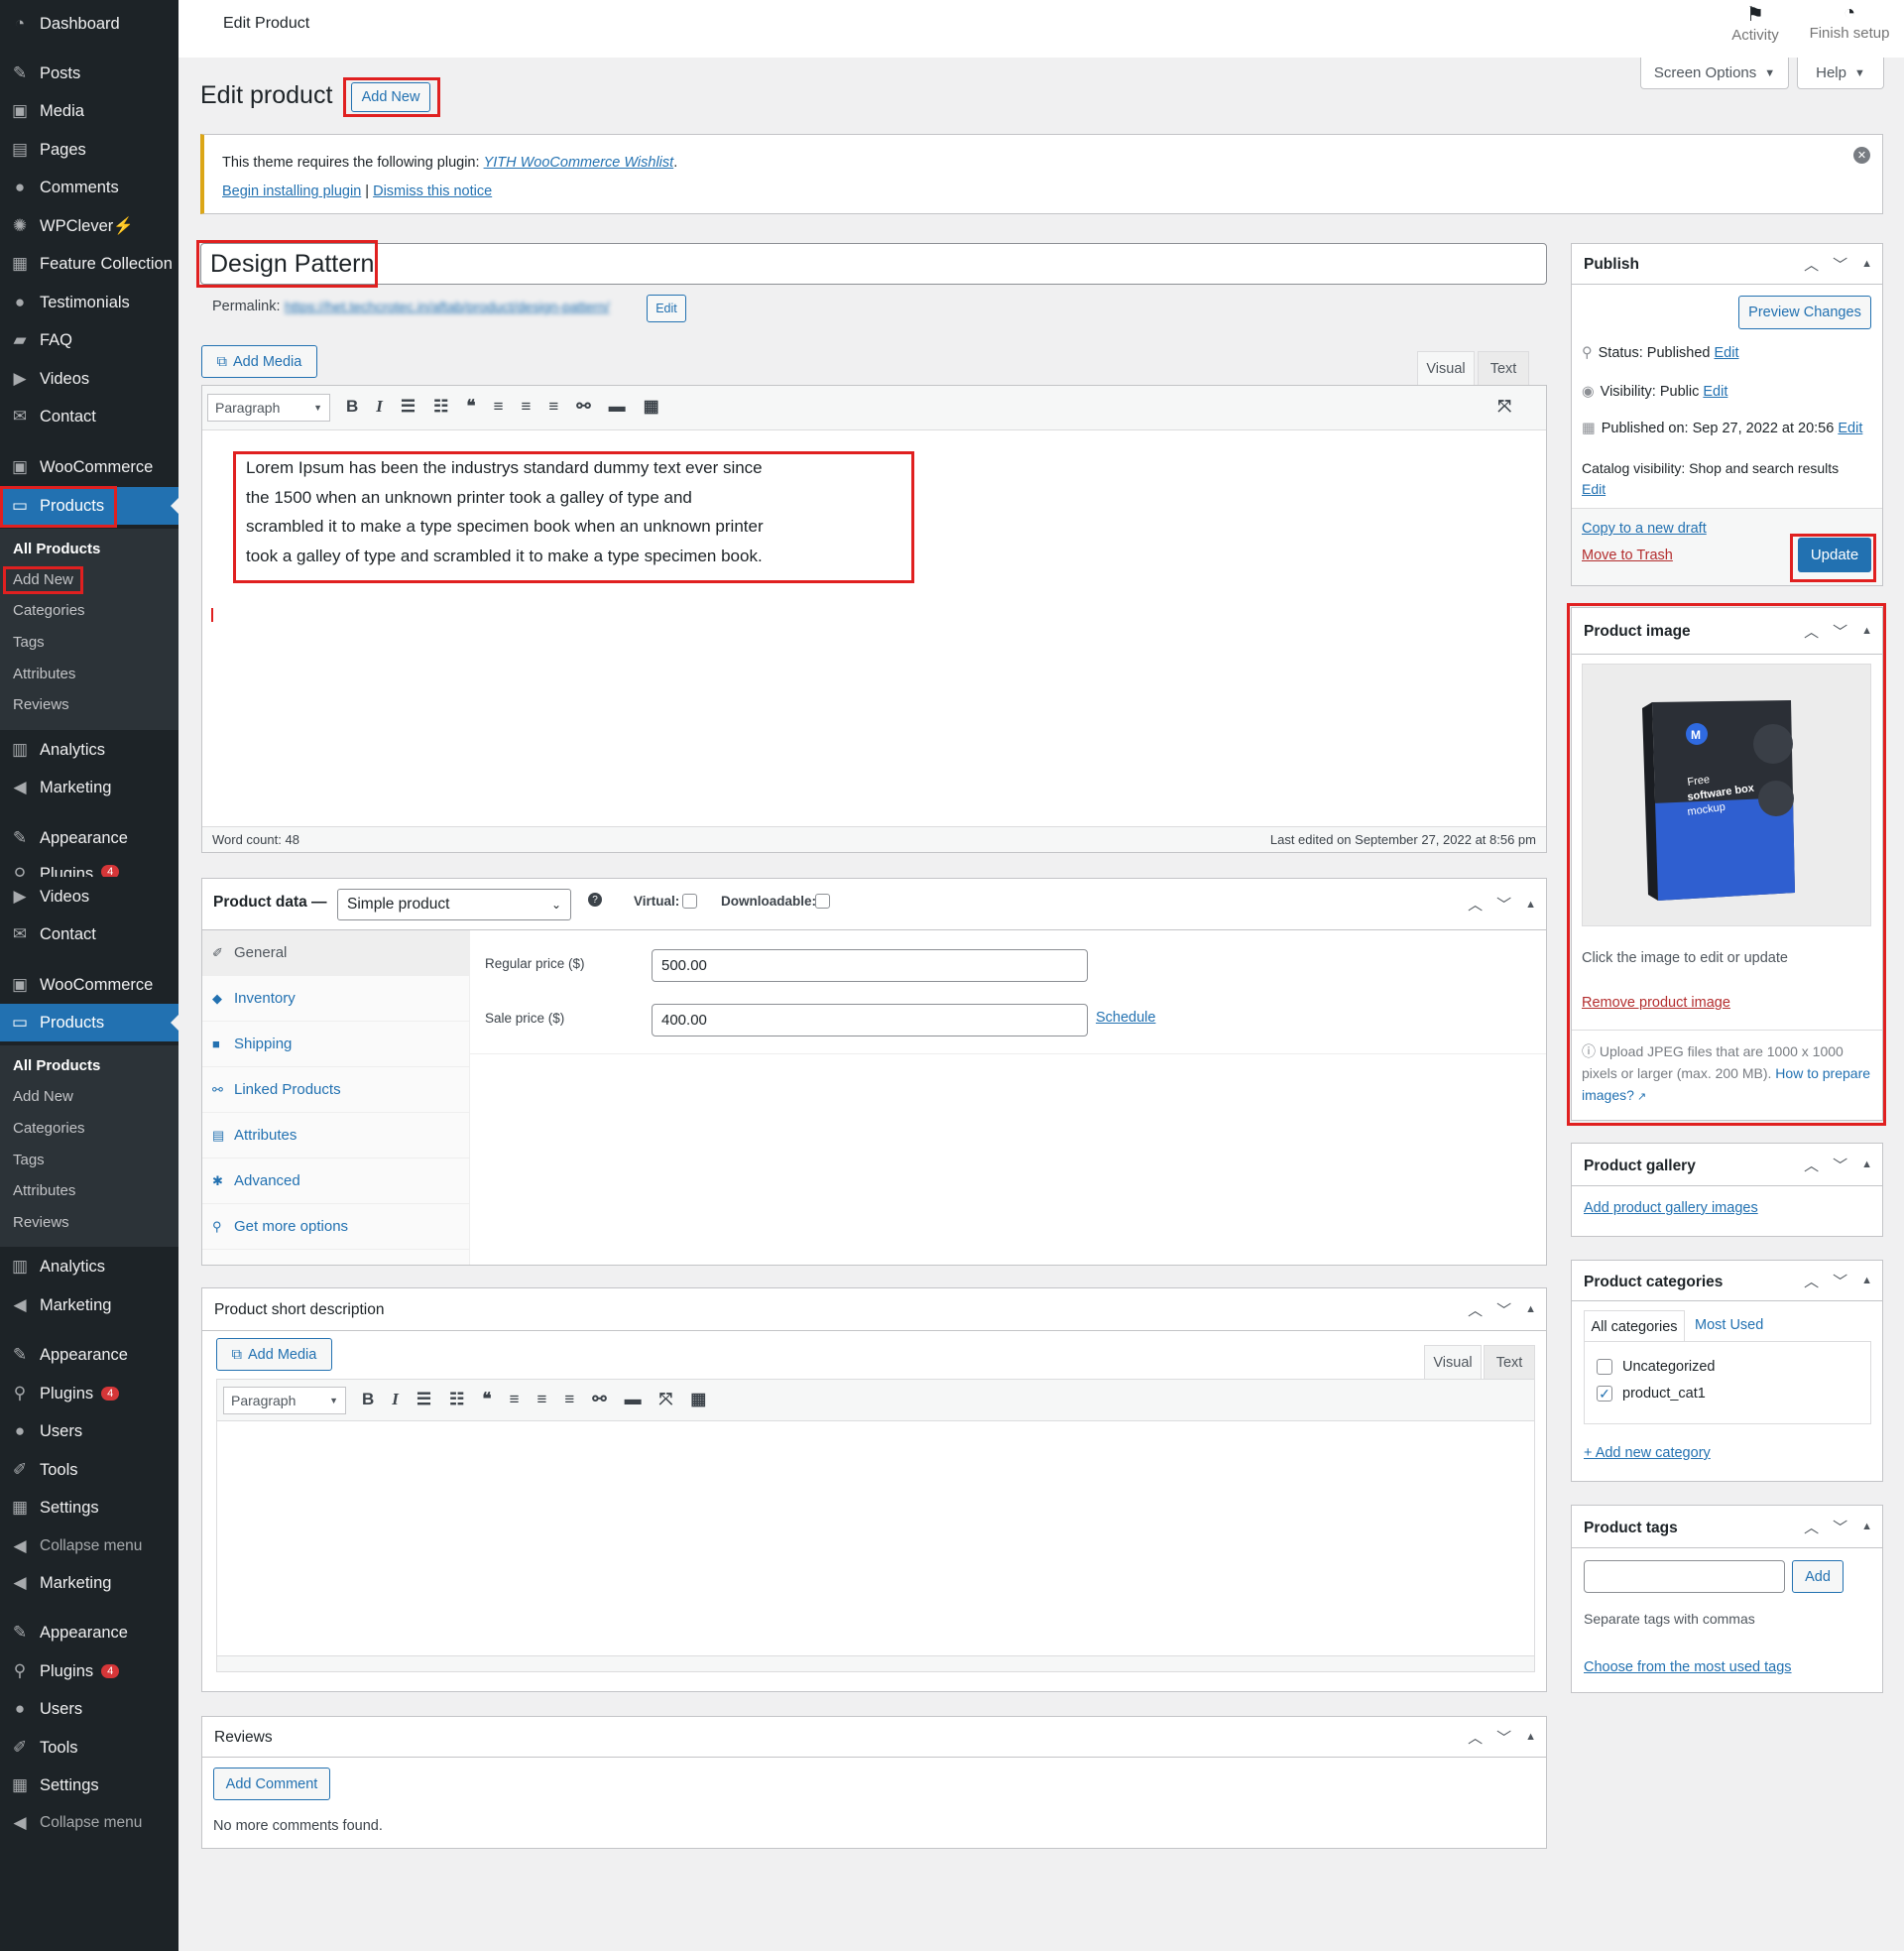 Image resolution: width=1904 pixels, height=1951 pixels. Describe the element at coordinates (89, 1470) in the screenshot. I see `menu-tools: ✐ Tools` at that location.